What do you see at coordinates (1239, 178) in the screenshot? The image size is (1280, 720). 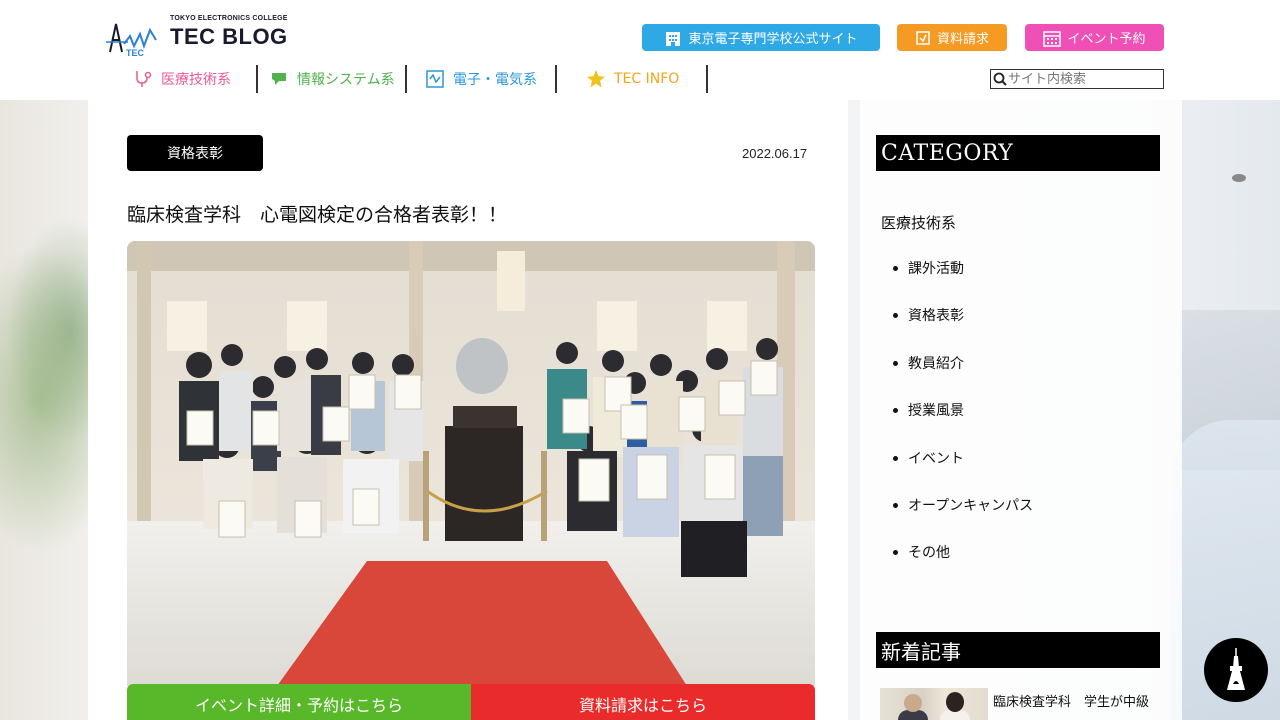 I see `background-lamp` at bounding box center [1239, 178].